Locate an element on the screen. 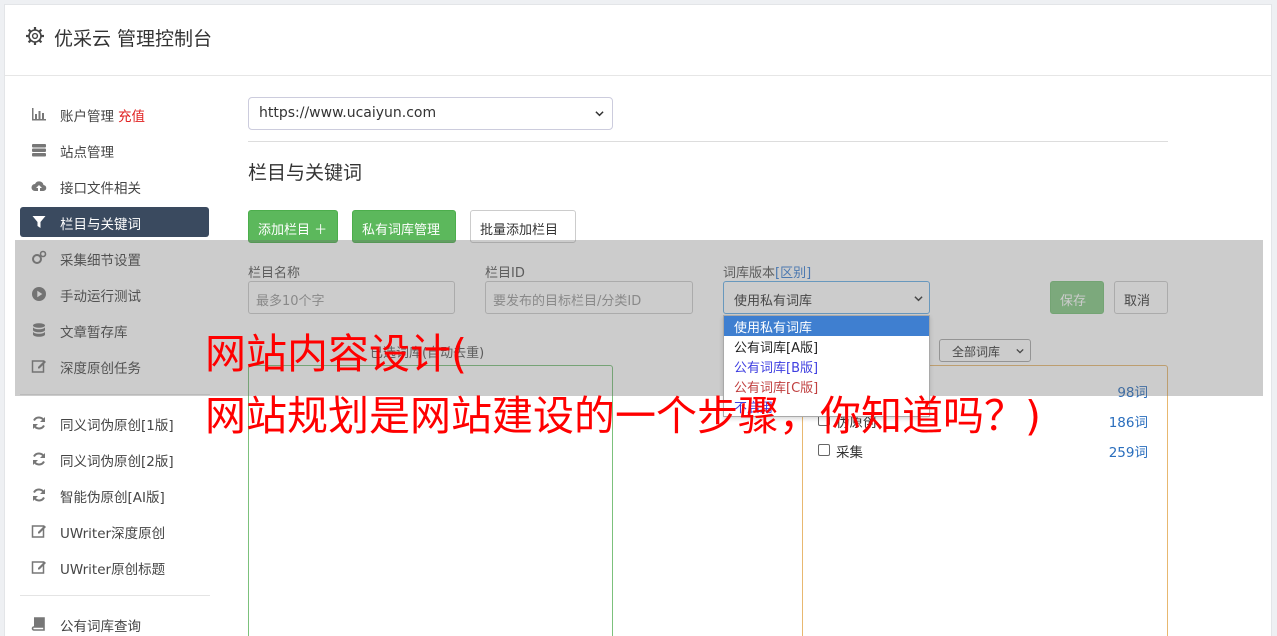 The height and width of the screenshot is (636, 1277). sidebar-item-label: 接口文件相关 is located at coordinates (100, 189).